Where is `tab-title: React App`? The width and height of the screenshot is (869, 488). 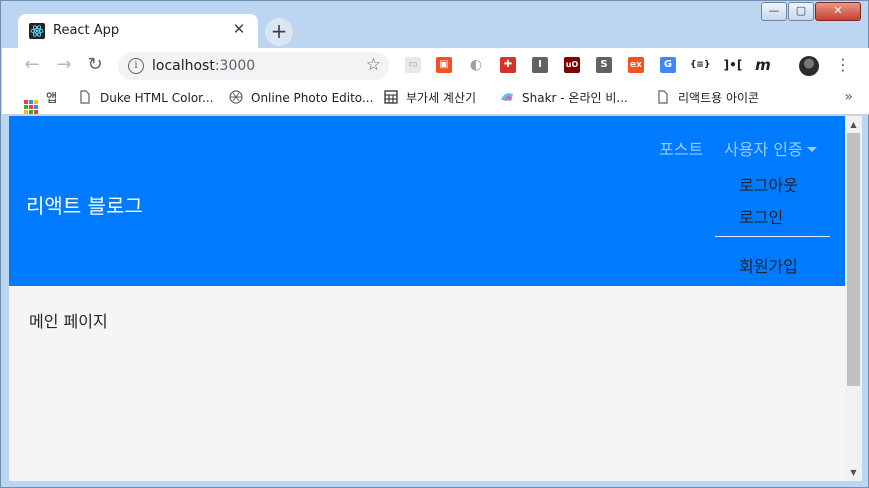
tab-title: React App is located at coordinates (86, 30).